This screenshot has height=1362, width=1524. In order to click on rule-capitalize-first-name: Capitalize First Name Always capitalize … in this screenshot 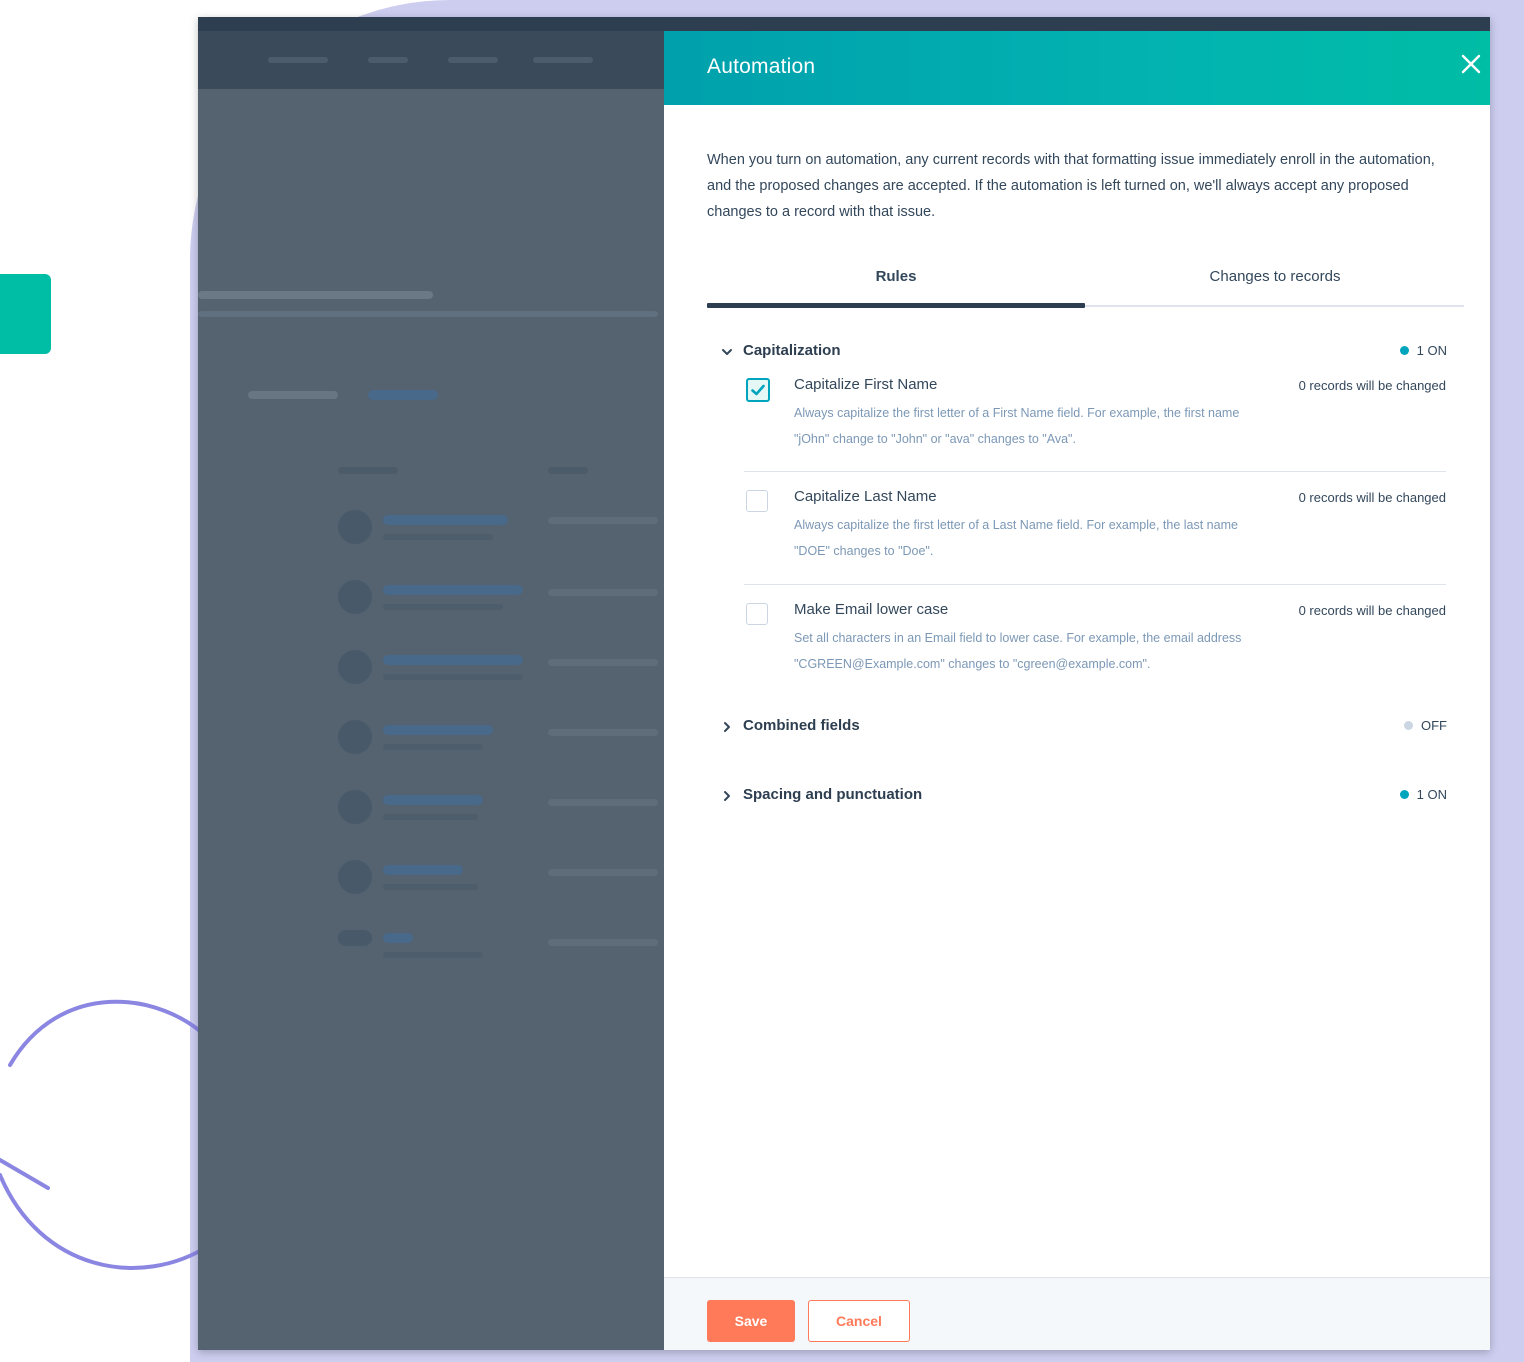, I will do `click(1095, 416)`.